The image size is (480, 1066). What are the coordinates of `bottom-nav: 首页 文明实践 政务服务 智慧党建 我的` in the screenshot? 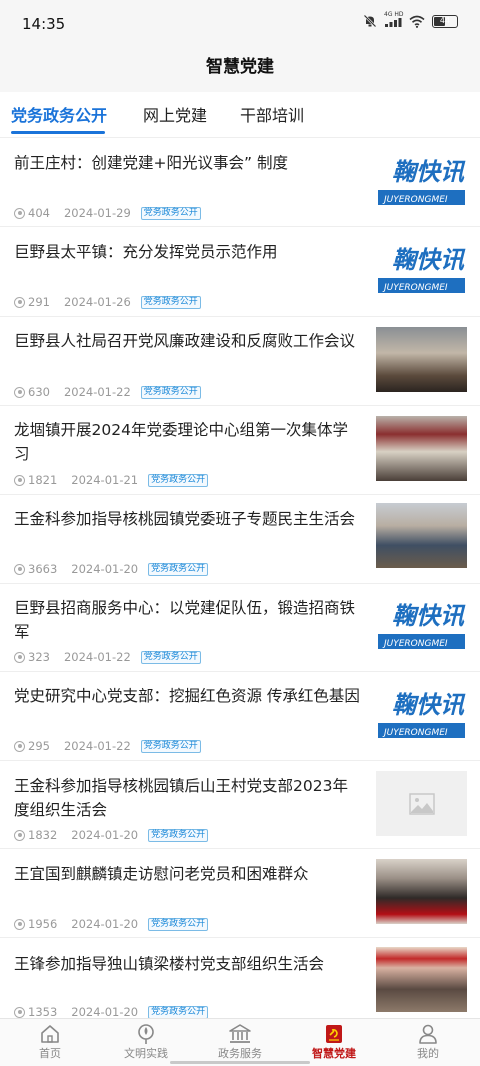 It's located at (240, 1042).